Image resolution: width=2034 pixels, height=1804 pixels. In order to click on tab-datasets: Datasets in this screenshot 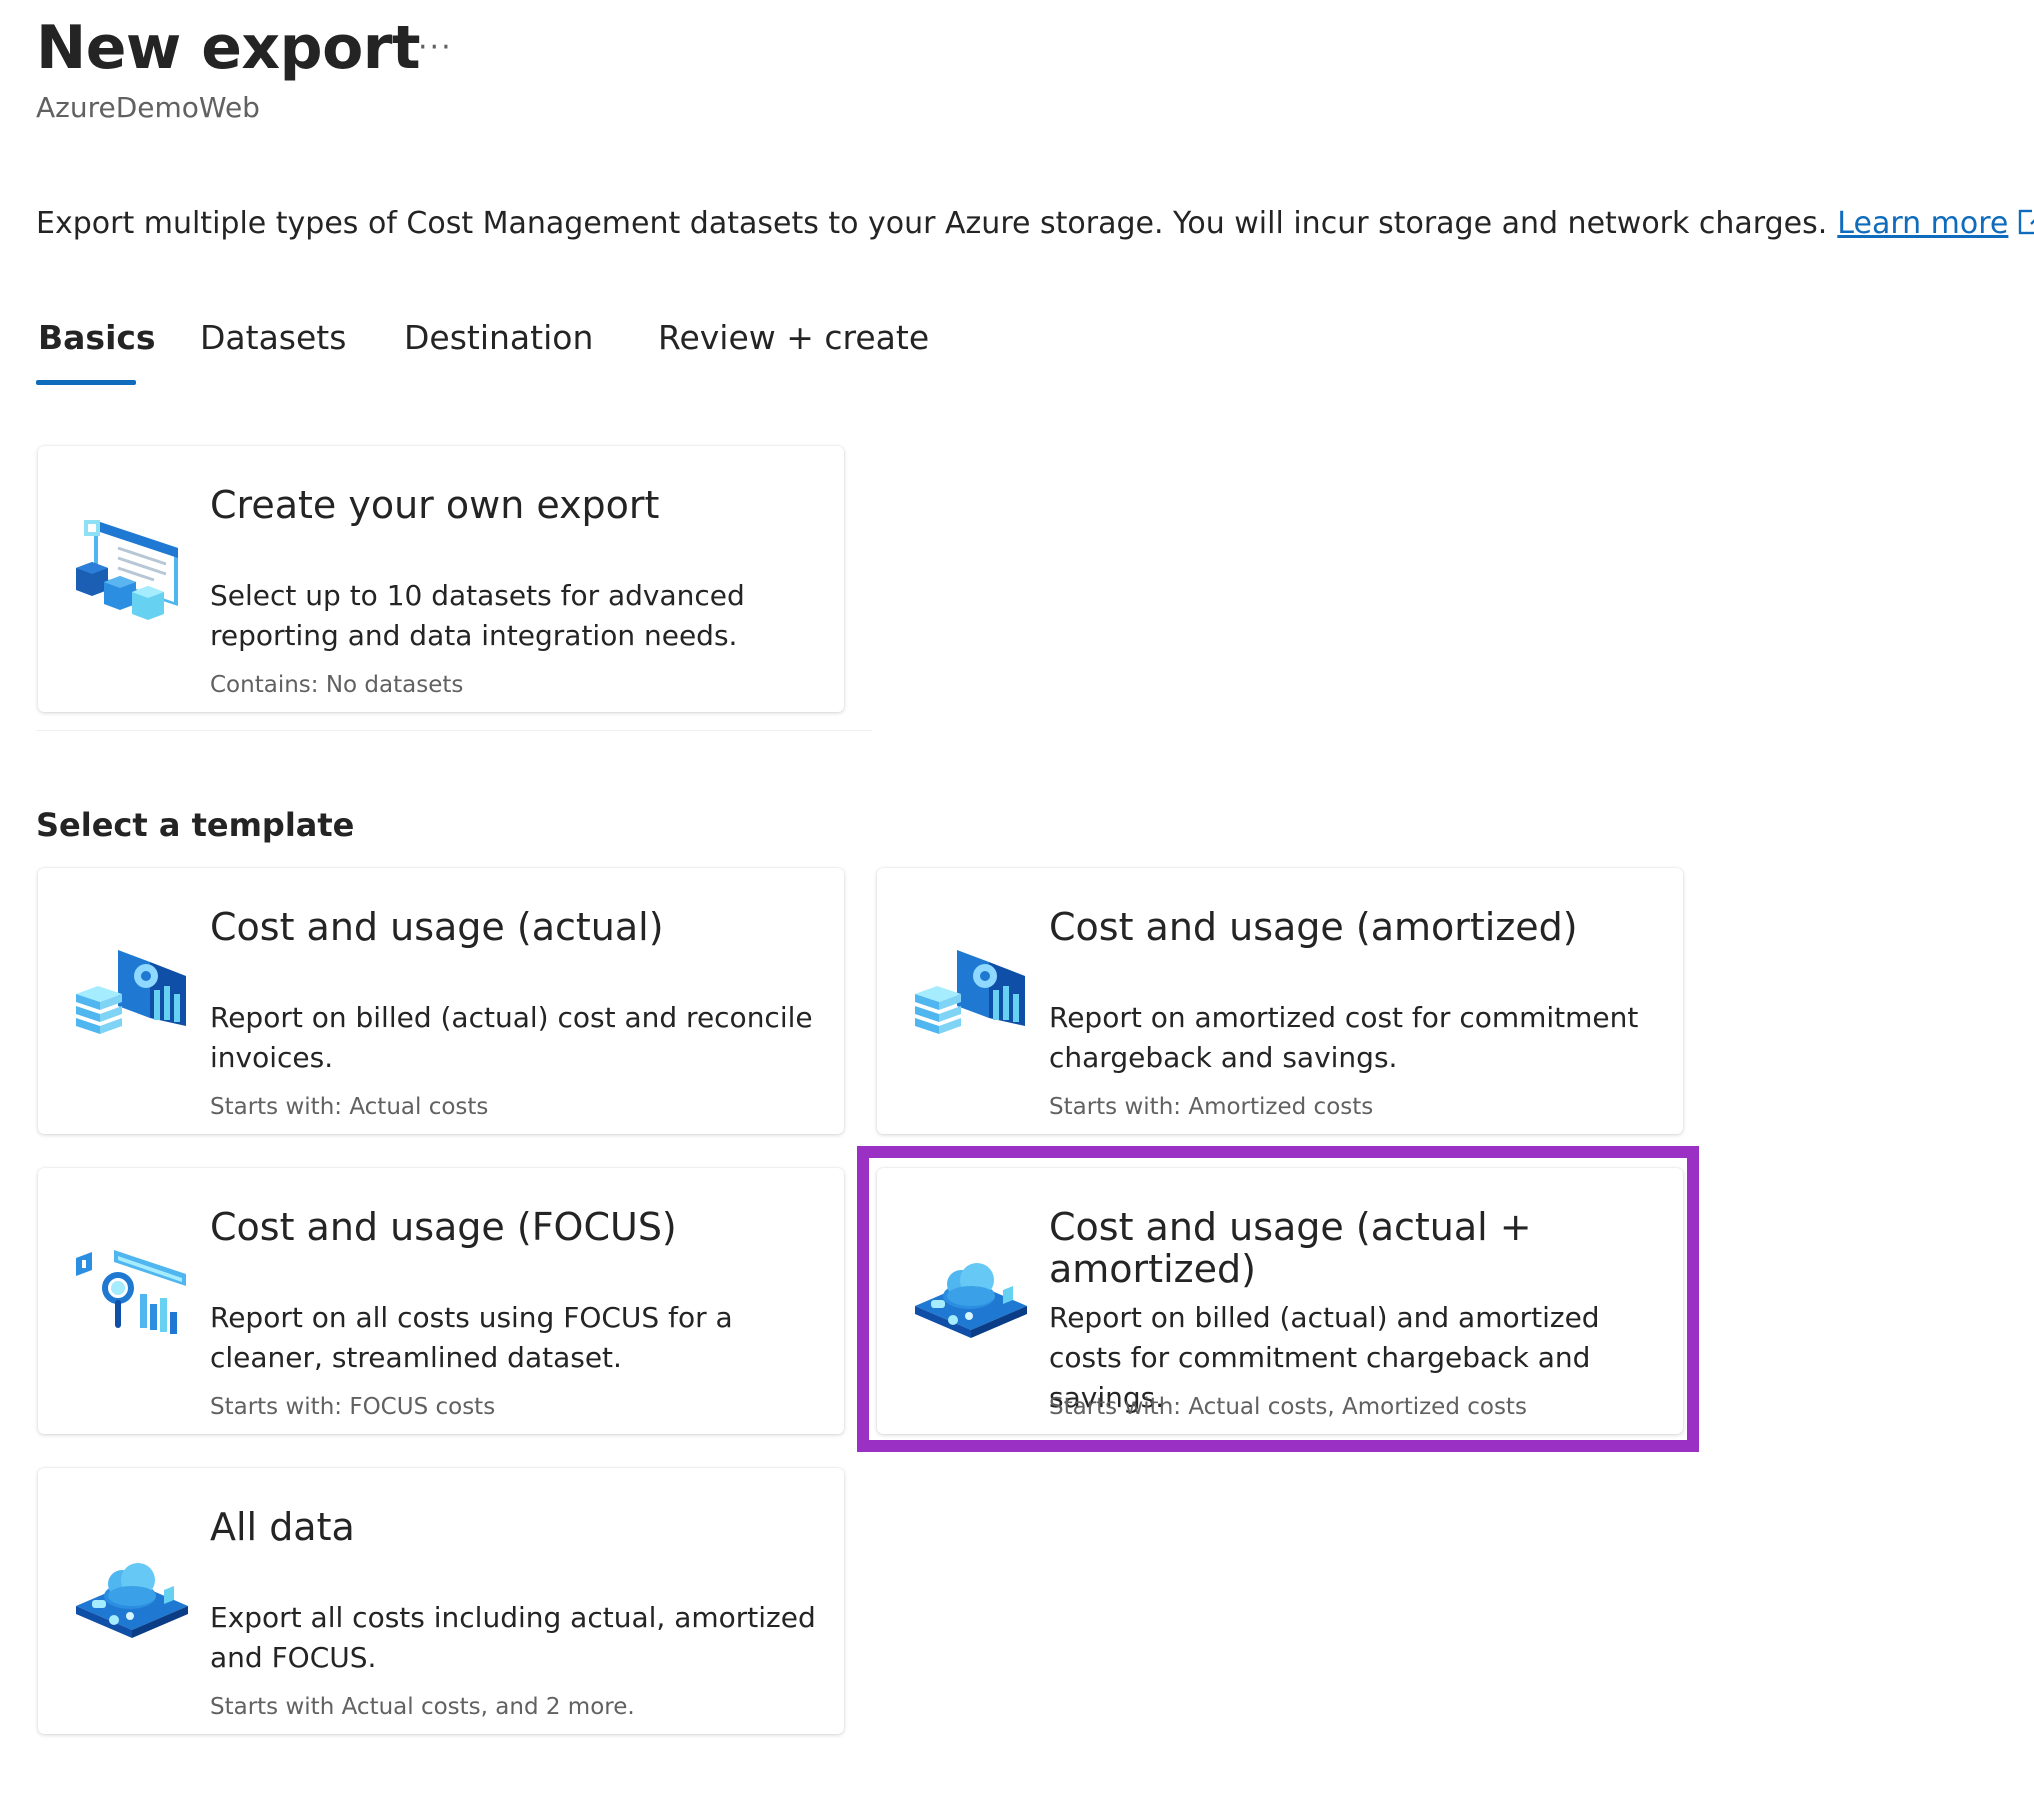, I will do `click(273, 338)`.